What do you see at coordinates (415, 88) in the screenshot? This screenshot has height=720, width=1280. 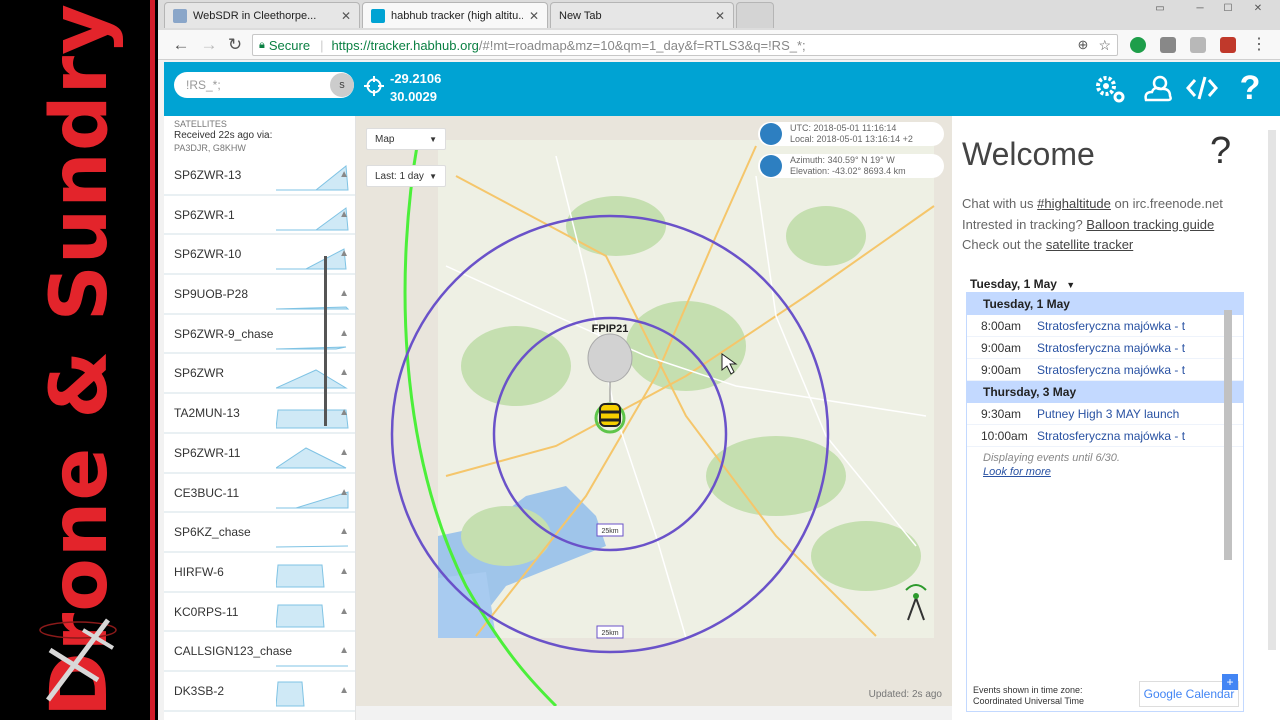 I see `coordinates-readout: -29.2106 30.0029` at bounding box center [415, 88].